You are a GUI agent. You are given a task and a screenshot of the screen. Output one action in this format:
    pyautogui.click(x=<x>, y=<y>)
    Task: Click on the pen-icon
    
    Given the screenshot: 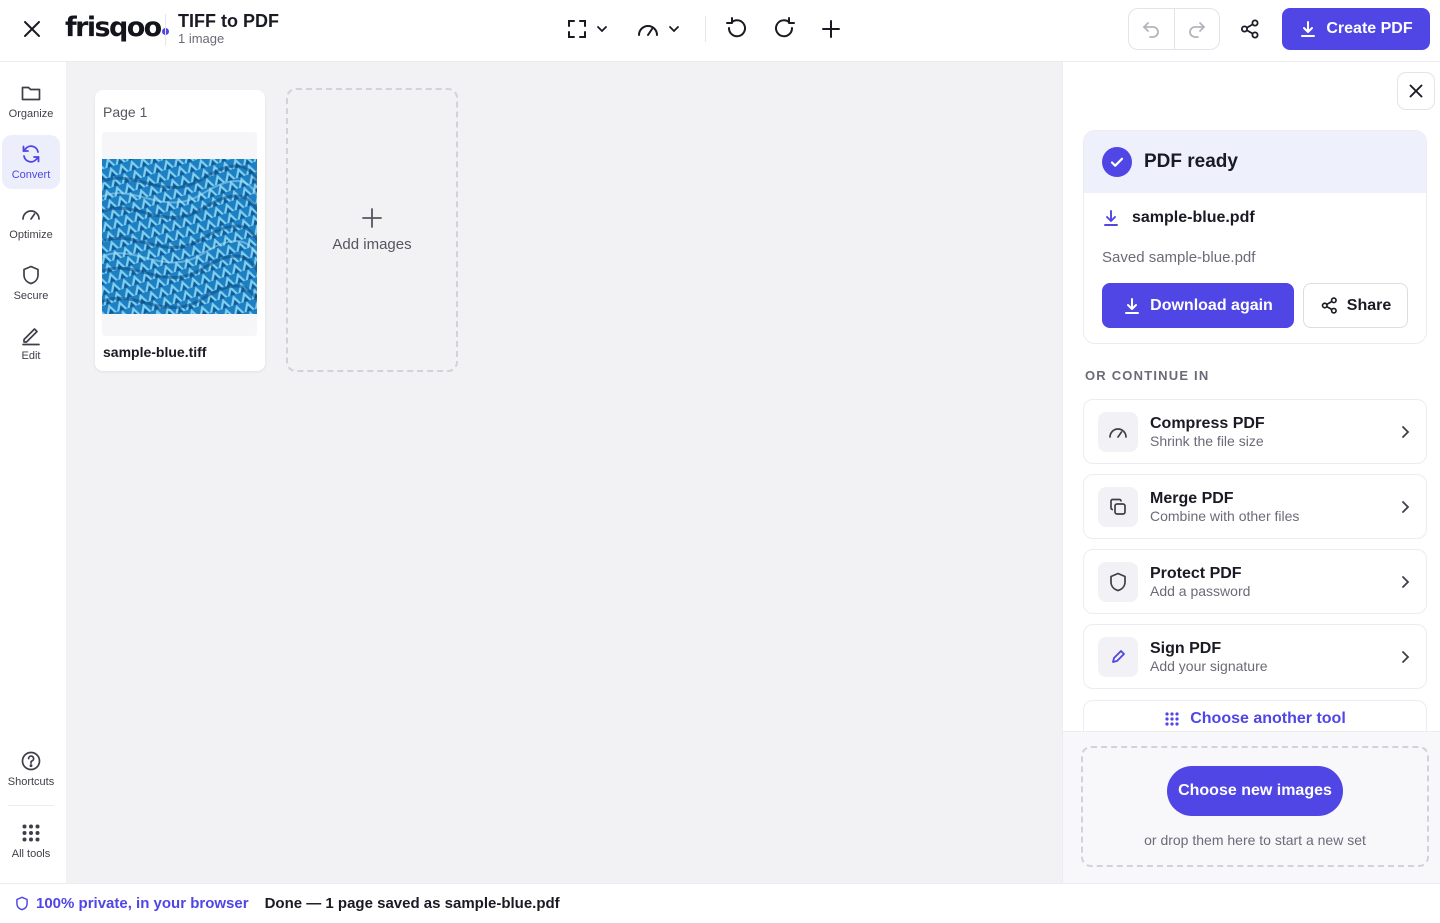 What is the action you would take?
    pyautogui.click(x=1118, y=656)
    